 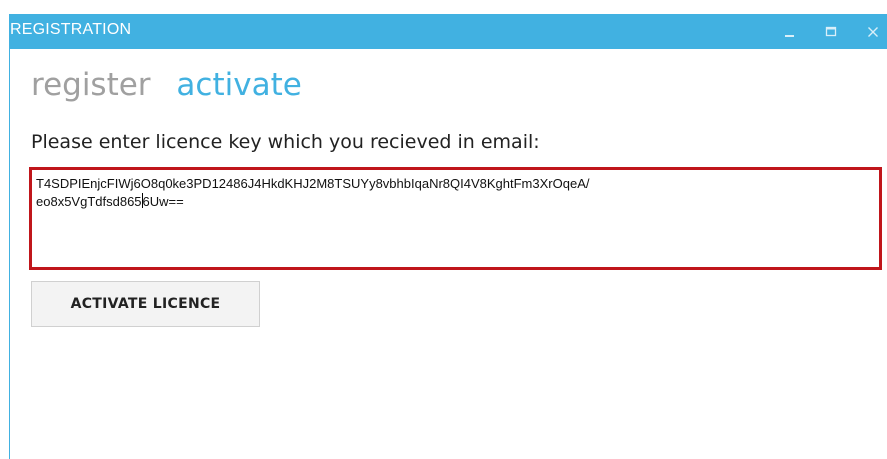 I want to click on minimize-icon, so click(x=790, y=31).